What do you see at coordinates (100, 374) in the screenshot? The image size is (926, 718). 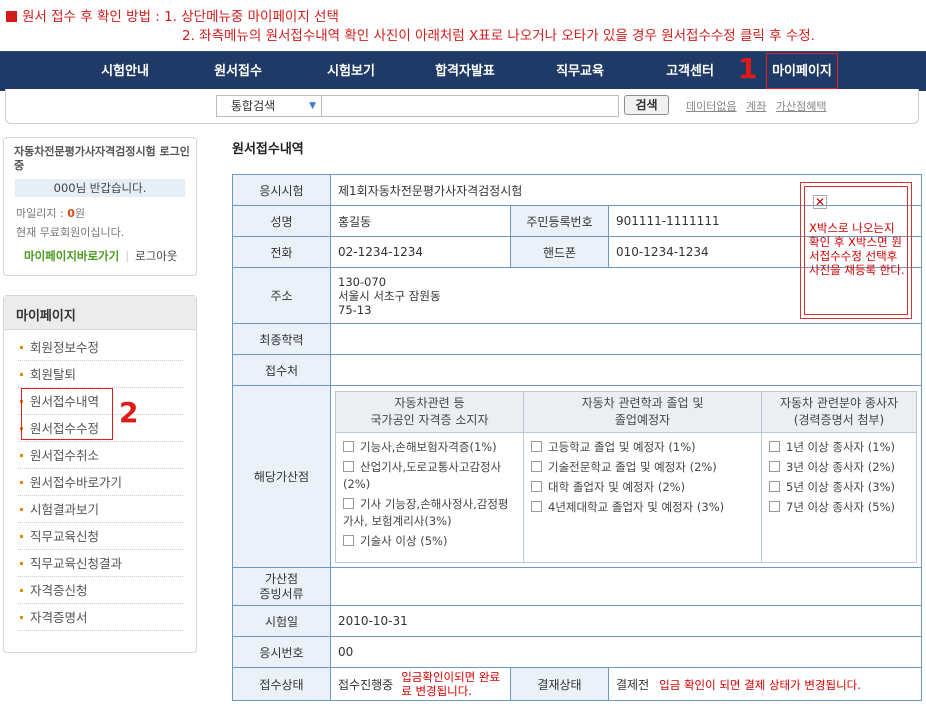 I see `sidebar-item-withdraw: 회원탈퇴` at bounding box center [100, 374].